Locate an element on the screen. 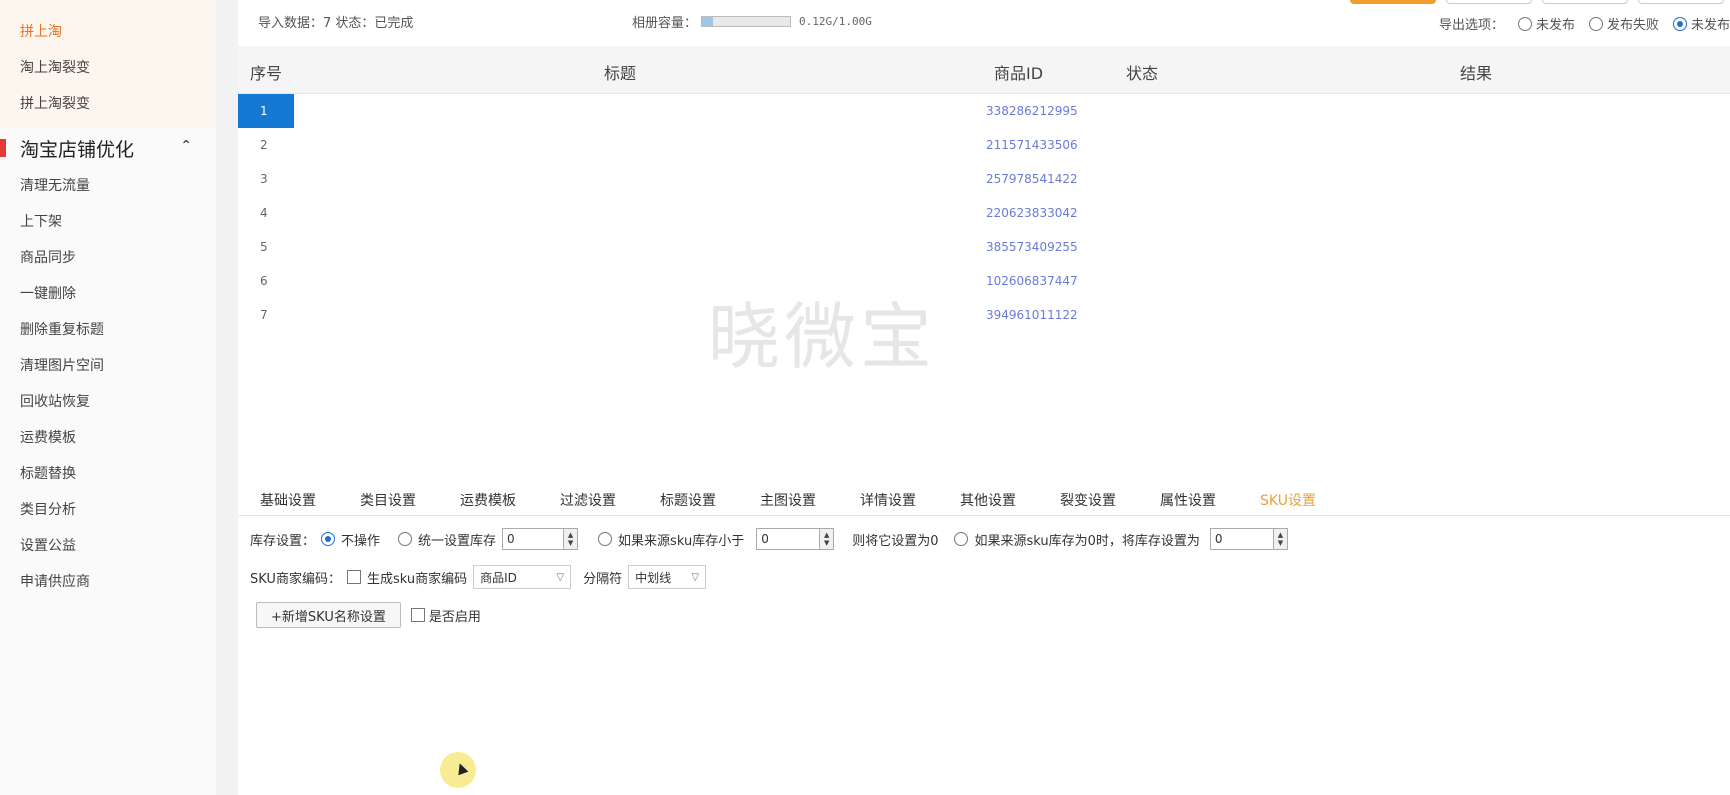  row-index: 5 is located at coordinates (264, 247).